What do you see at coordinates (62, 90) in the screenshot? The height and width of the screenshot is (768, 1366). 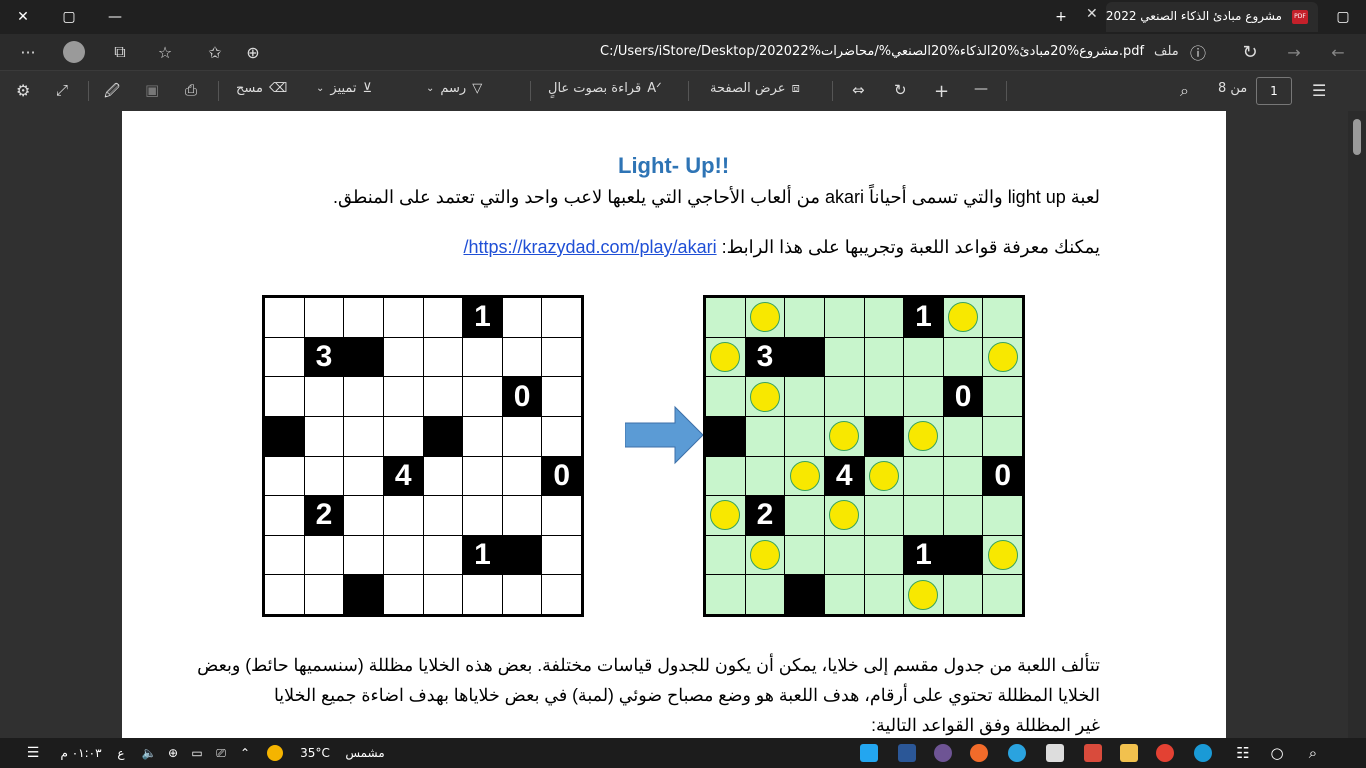 I see `fullscreen-icon: ⤢` at bounding box center [62, 90].